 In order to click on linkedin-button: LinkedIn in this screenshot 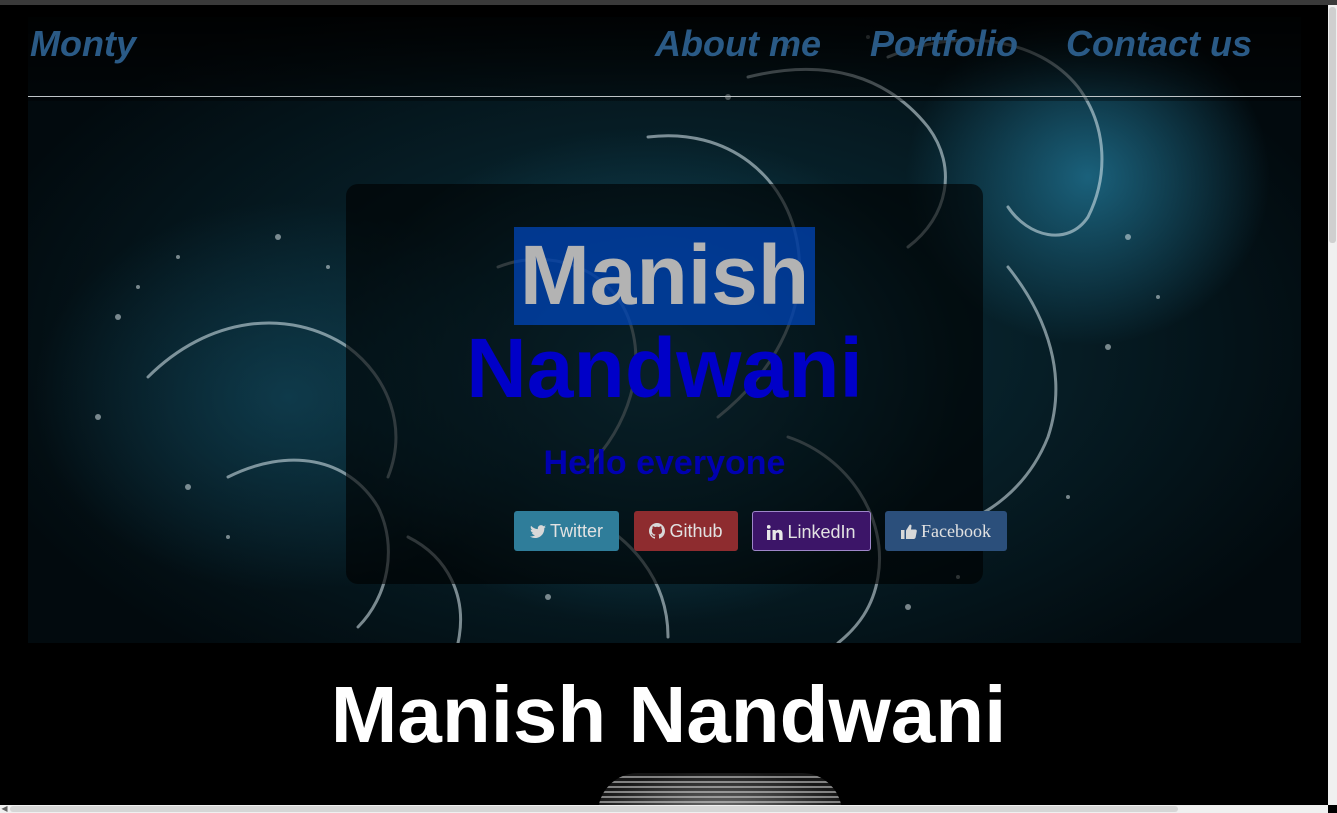, I will do `click(811, 531)`.